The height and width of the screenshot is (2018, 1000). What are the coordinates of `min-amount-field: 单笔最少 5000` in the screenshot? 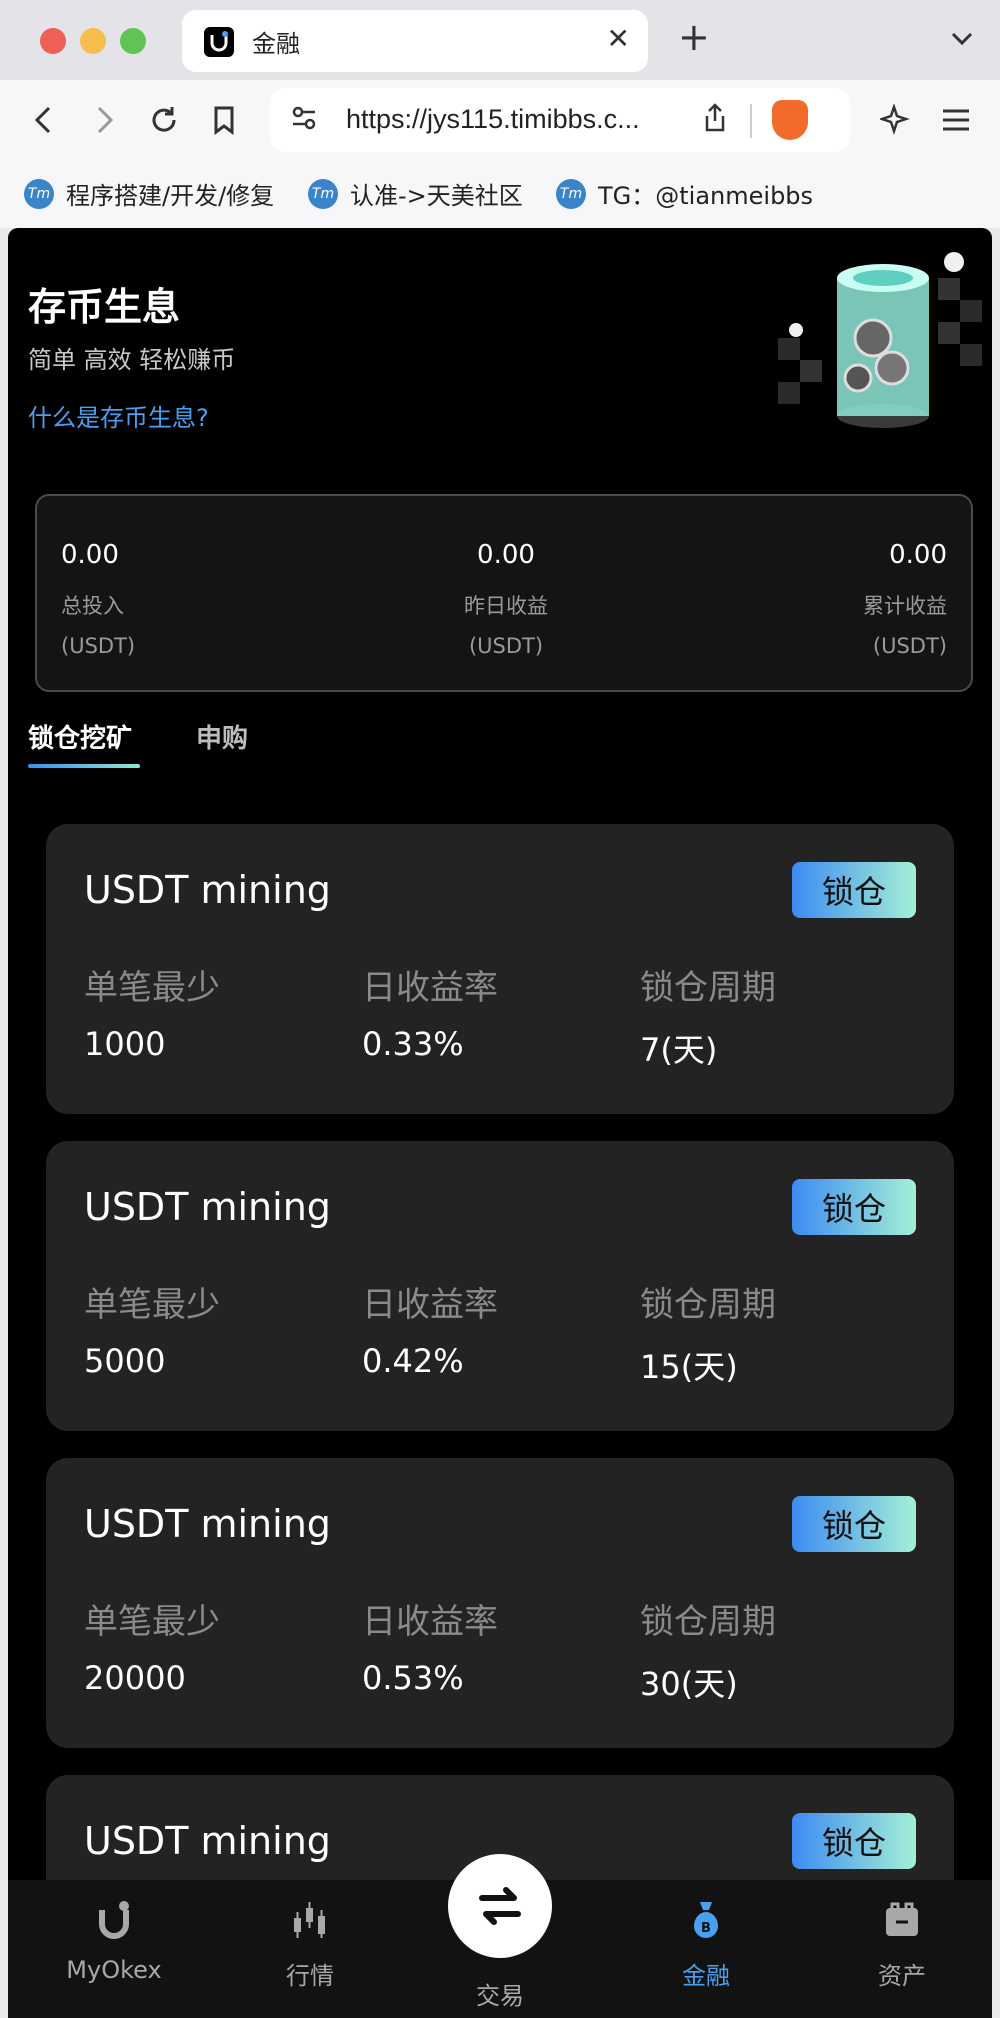 It's located at (152, 1328).